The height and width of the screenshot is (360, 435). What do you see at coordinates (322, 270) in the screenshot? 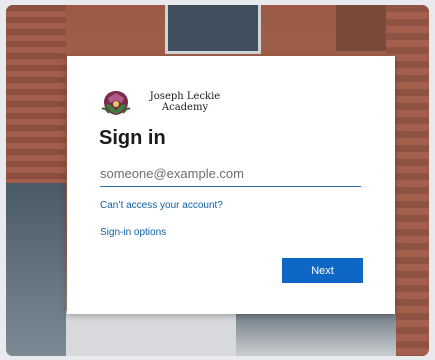
I see `next-button: Next` at bounding box center [322, 270].